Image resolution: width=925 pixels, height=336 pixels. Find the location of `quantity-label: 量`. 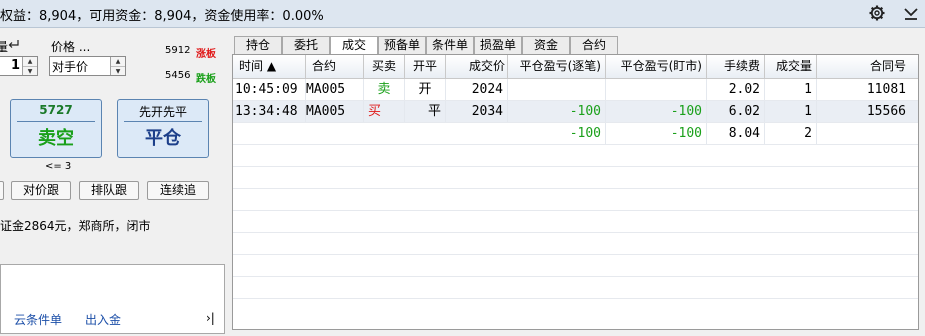

quantity-label: 量 is located at coordinates (4, 47).